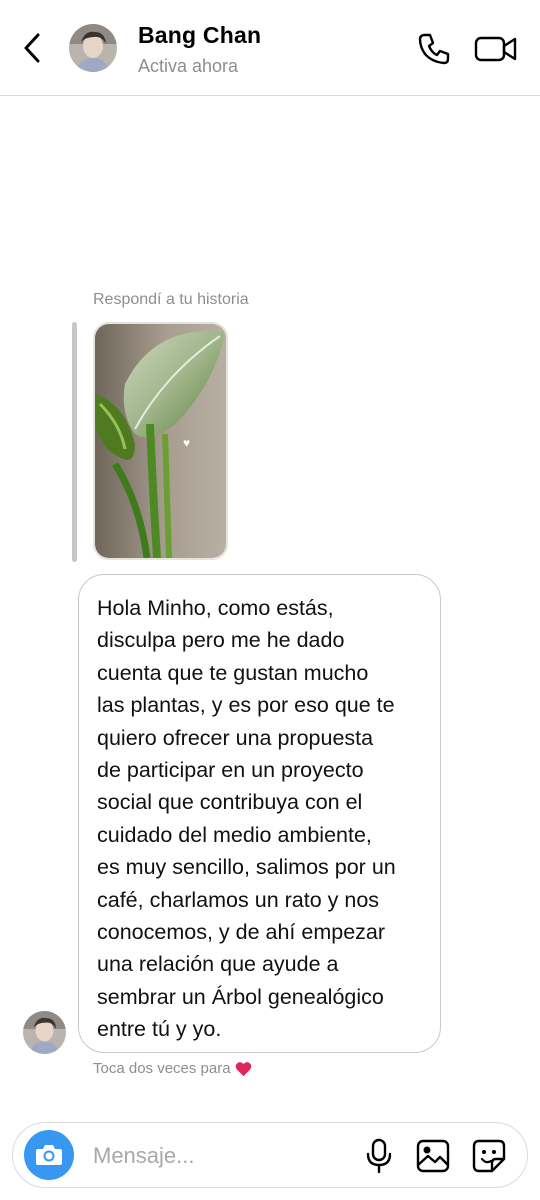 The height and width of the screenshot is (1200, 540). I want to click on sticker-icon, so click(489, 1156).